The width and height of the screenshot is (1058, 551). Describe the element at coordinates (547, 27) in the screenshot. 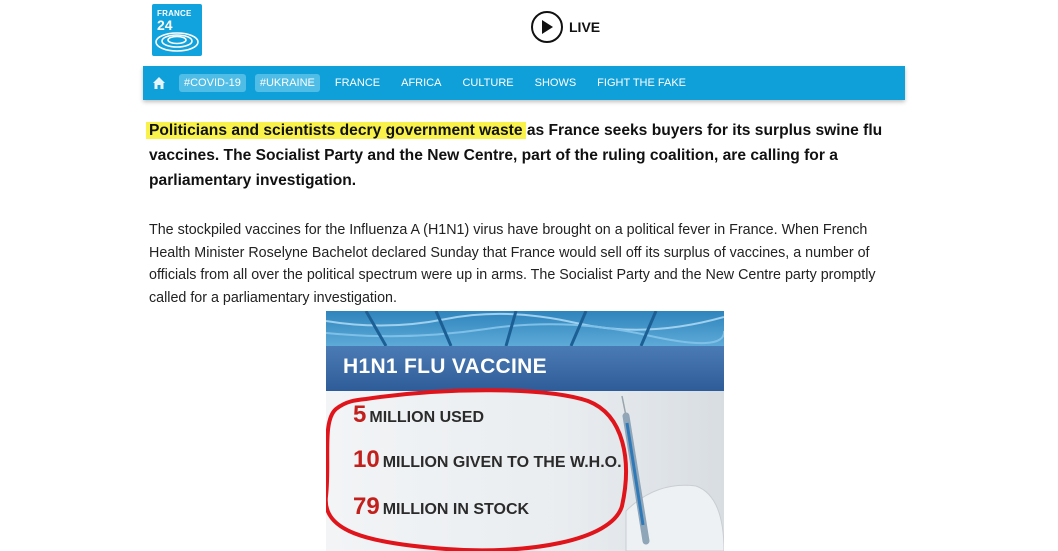

I see `play-icon` at that location.